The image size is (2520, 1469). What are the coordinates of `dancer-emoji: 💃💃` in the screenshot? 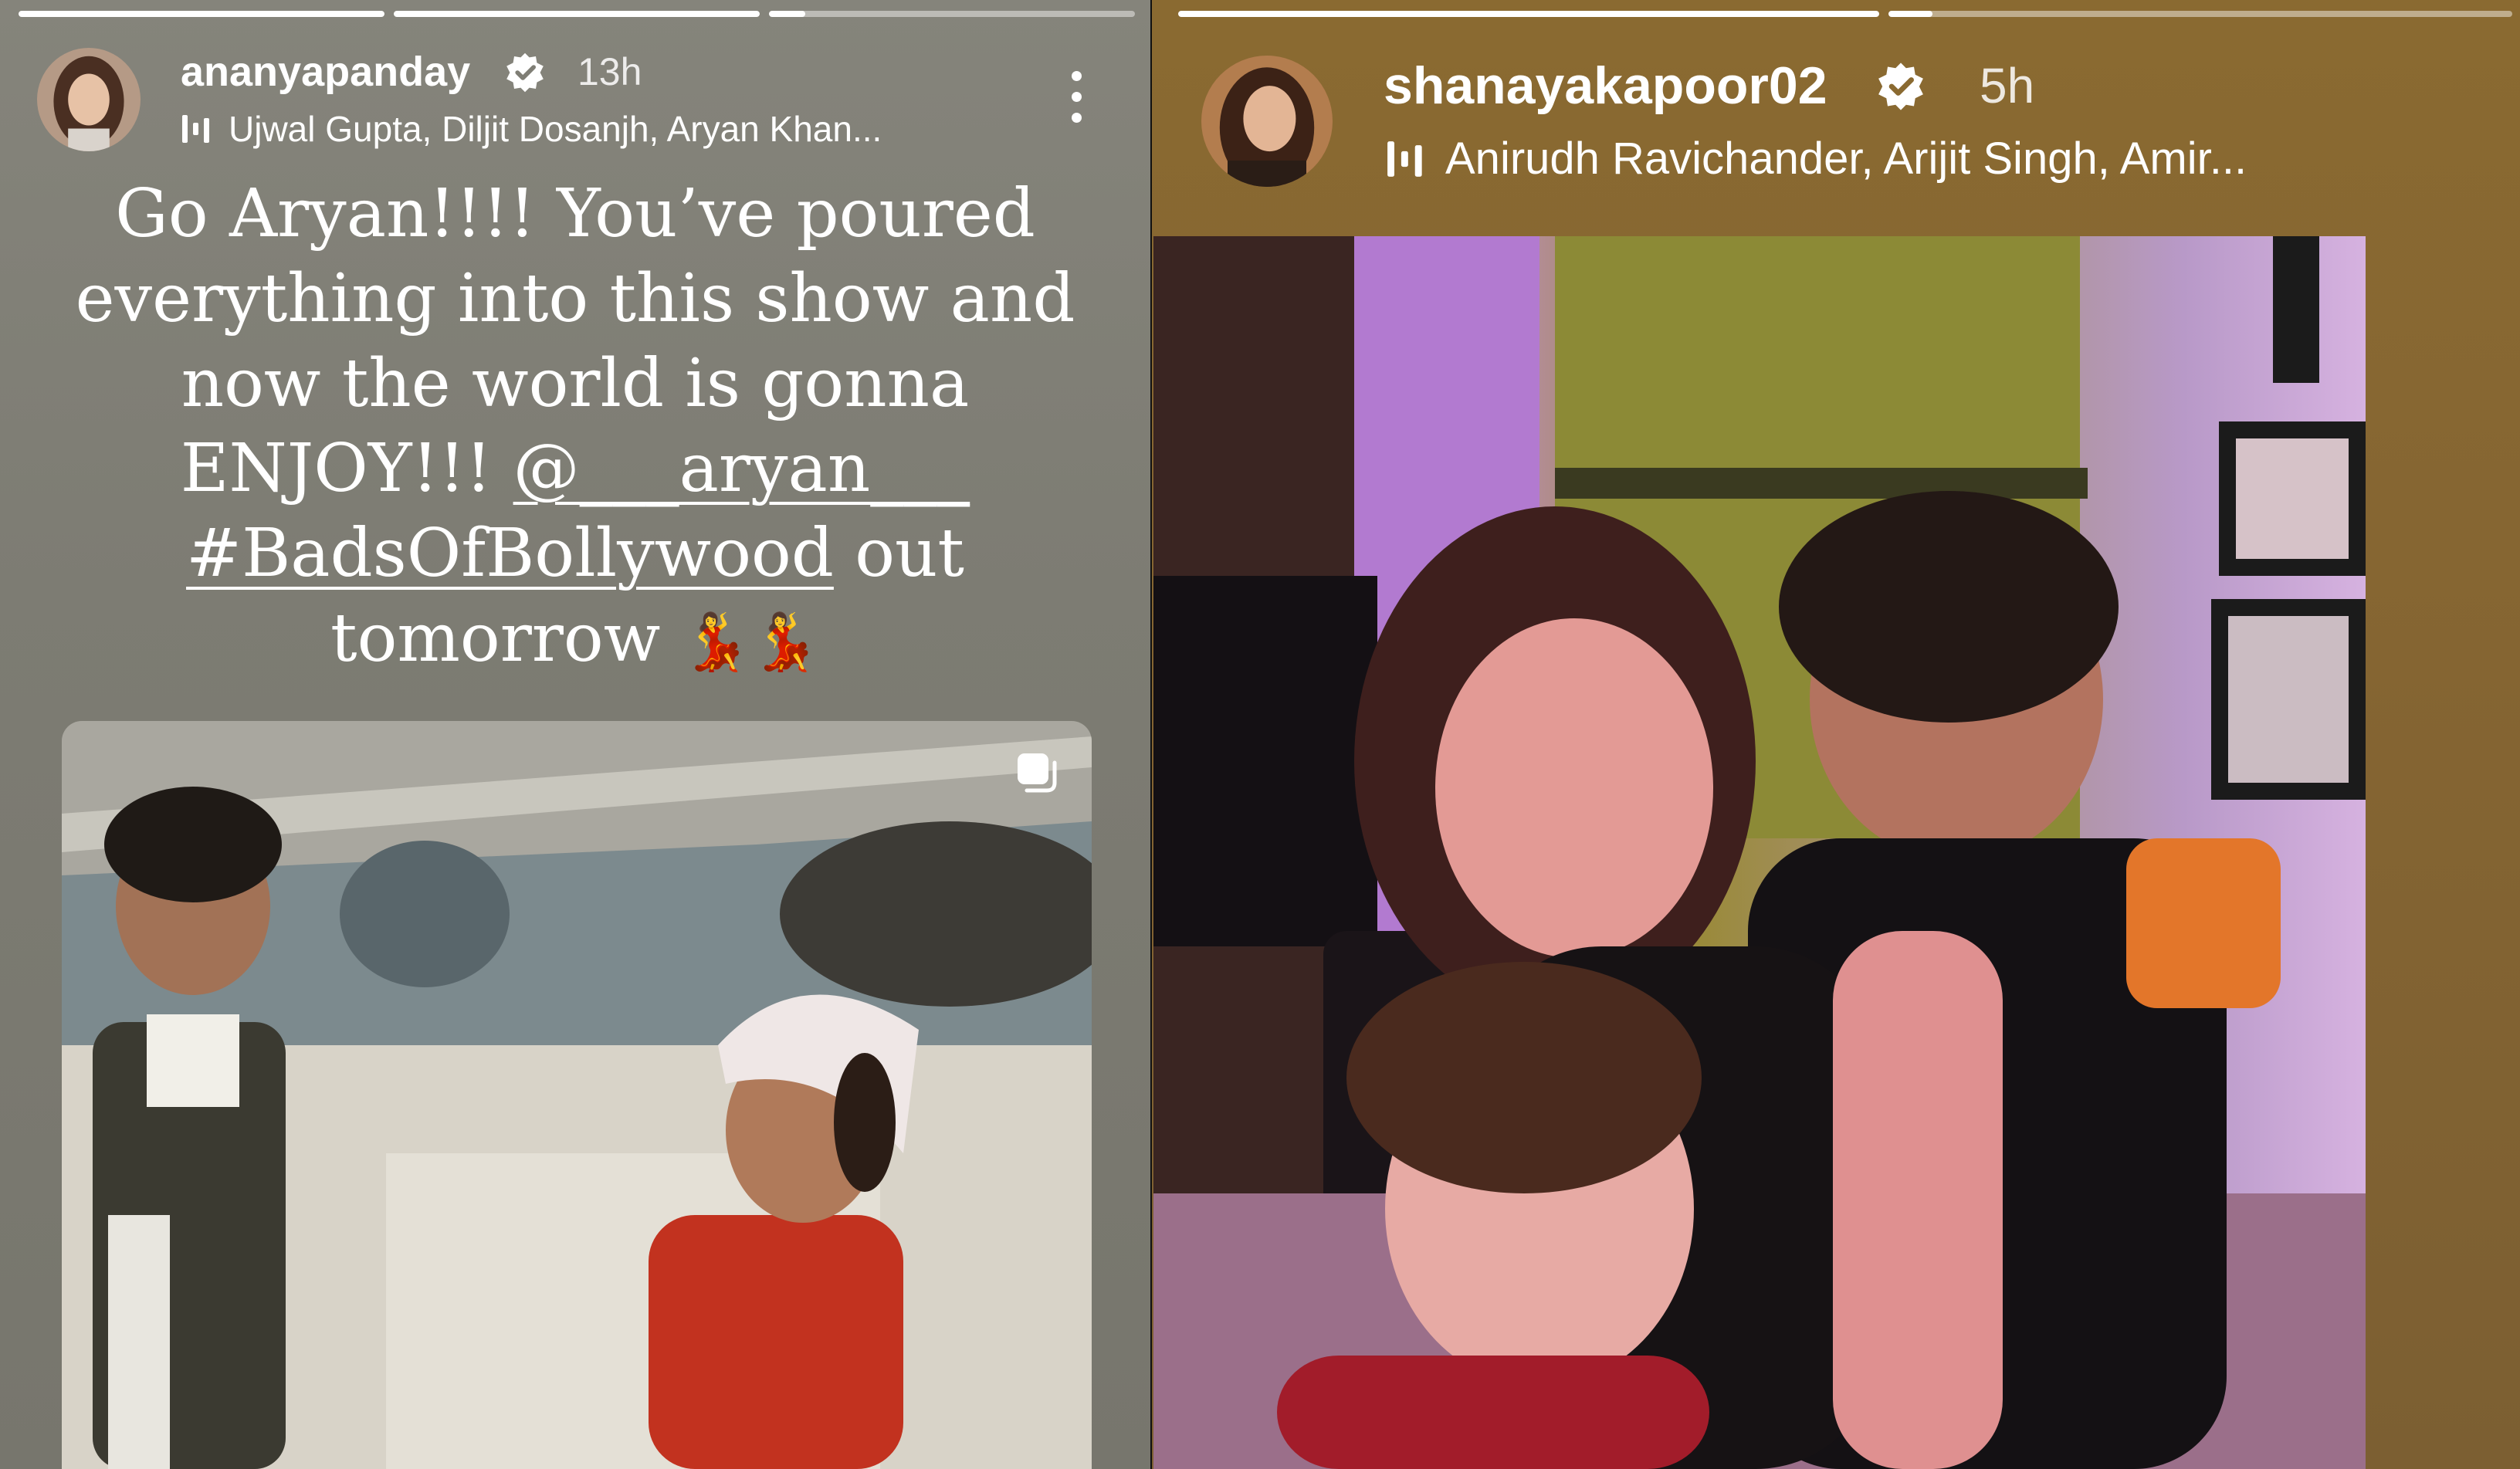 It's located at (750, 641).